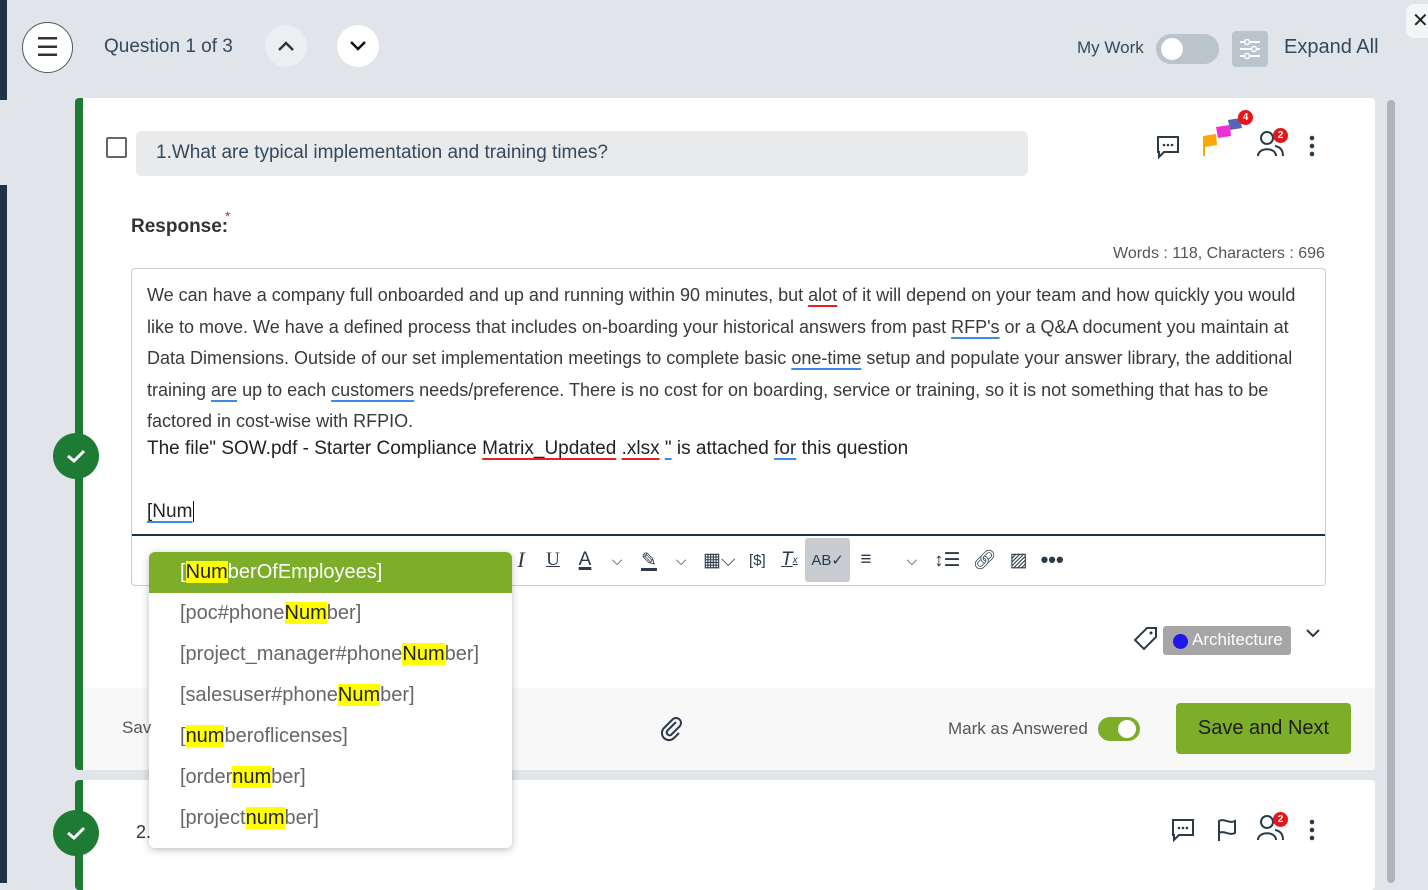  I want to click on autocomplete-option: [salesuser#phoneNumber], so click(330, 695).